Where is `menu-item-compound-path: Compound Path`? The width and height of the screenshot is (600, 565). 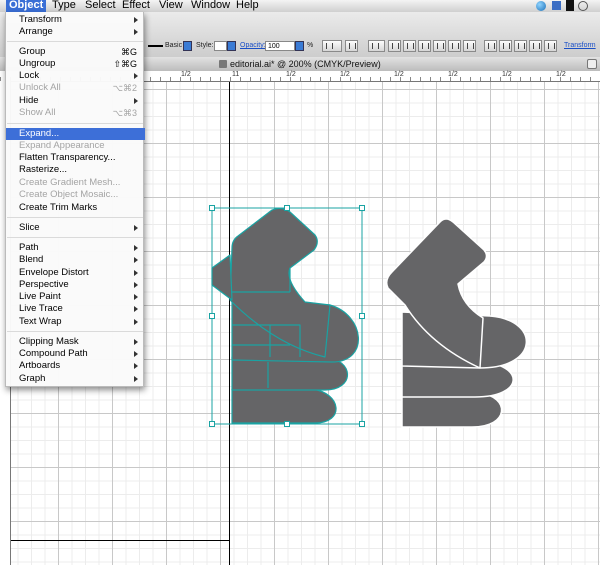
menu-item-compound-path: Compound Path is located at coordinates (75, 354).